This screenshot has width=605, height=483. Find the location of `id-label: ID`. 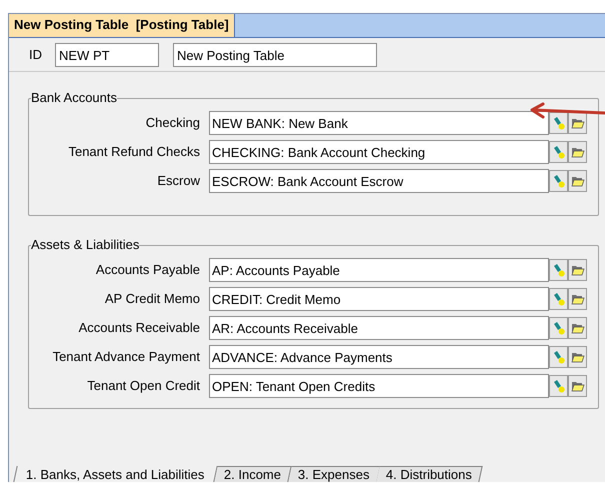

id-label: ID is located at coordinates (36, 55).